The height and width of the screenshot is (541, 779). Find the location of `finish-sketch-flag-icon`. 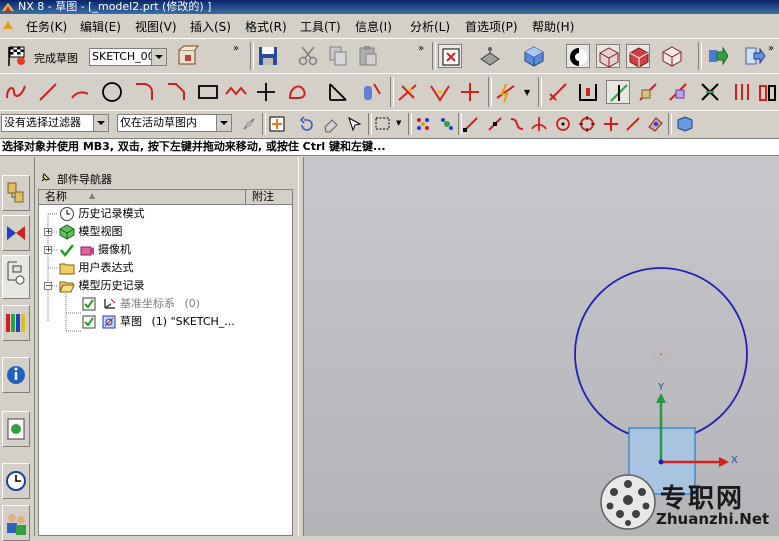

finish-sketch-flag-icon is located at coordinates (16, 56).